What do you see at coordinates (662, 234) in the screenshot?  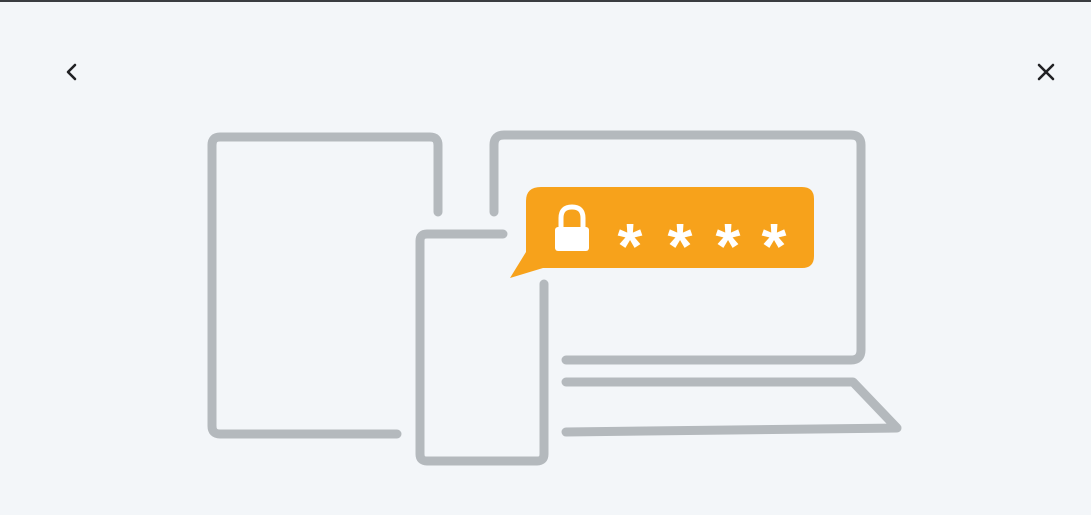 I see `password-bubble: * * * *` at bounding box center [662, 234].